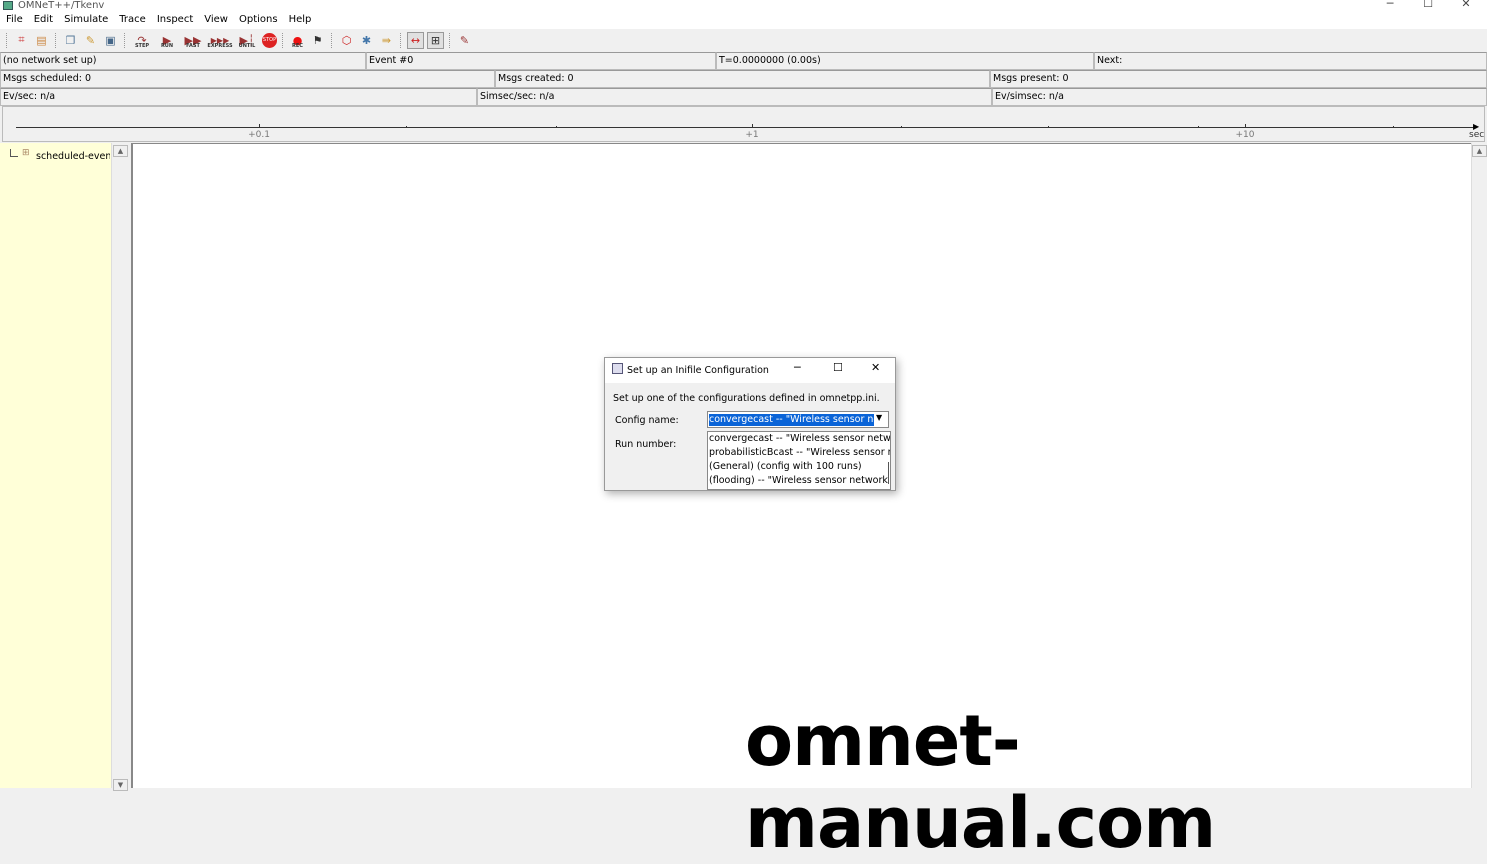 Image resolution: width=1487 pixels, height=864 pixels. I want to click on list-scrollbar, so click(888, 473).